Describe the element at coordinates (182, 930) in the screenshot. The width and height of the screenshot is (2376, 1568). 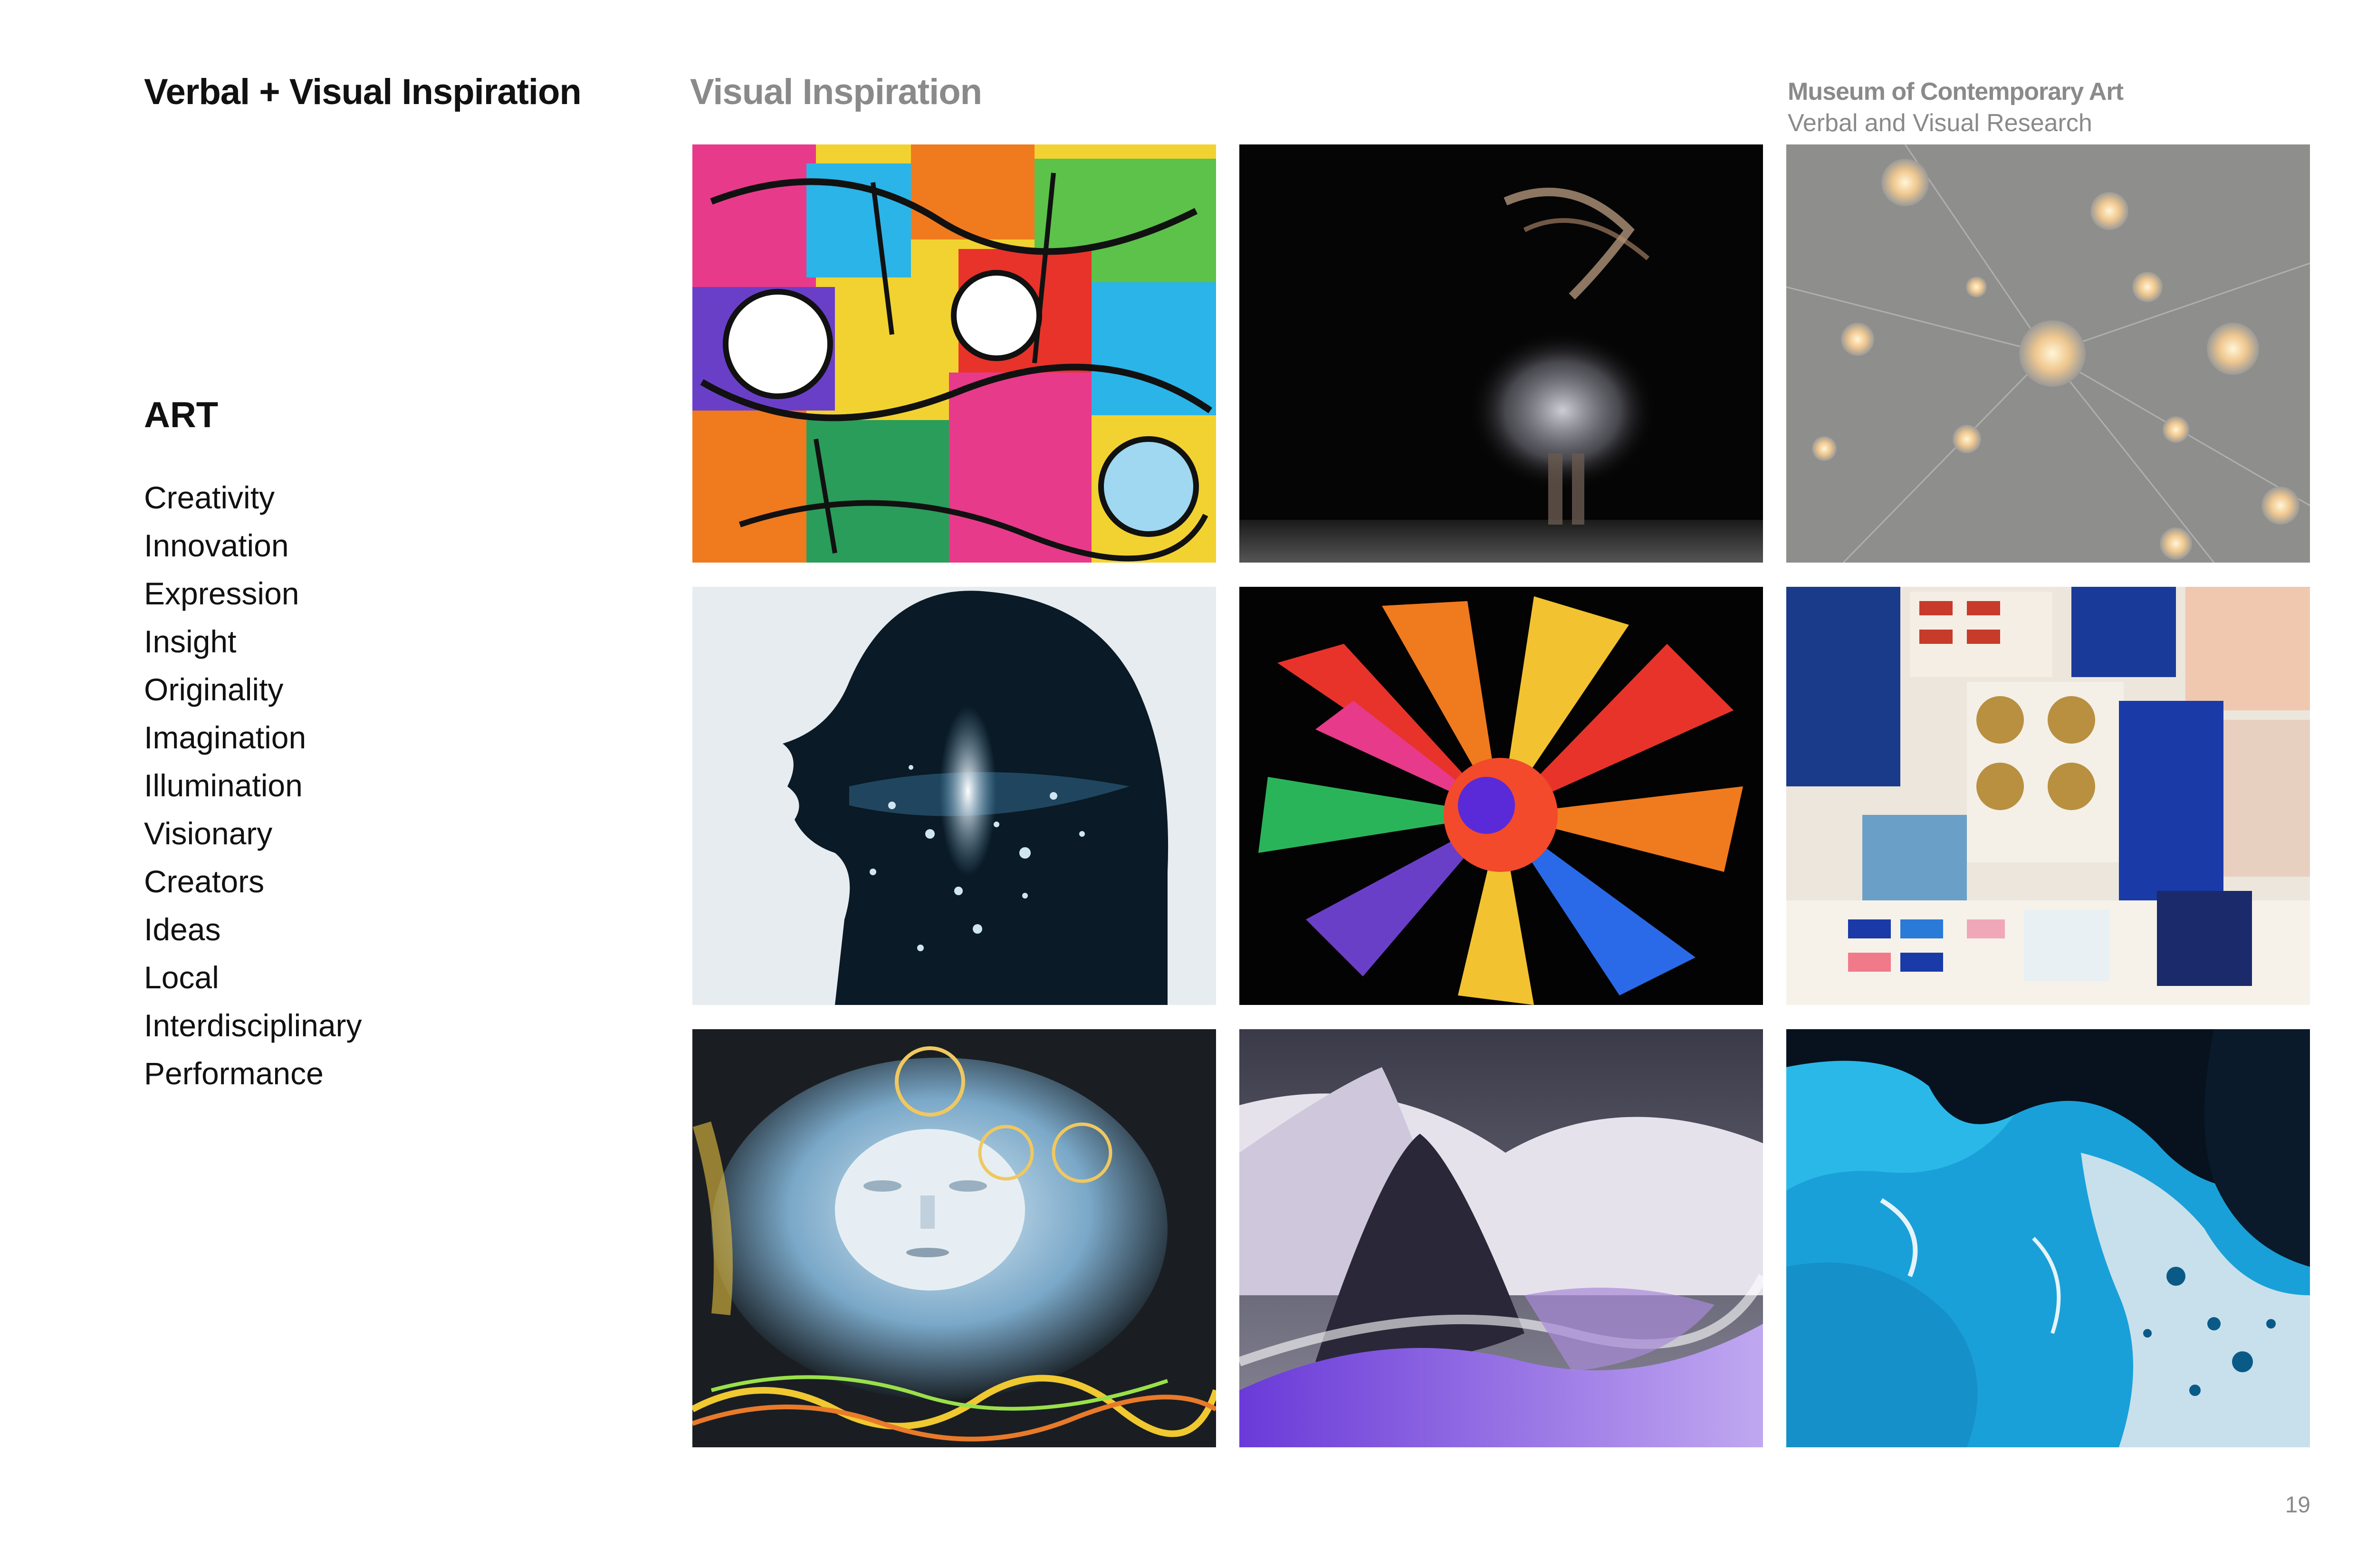
I see `keyword-item: Ideas` at that location.